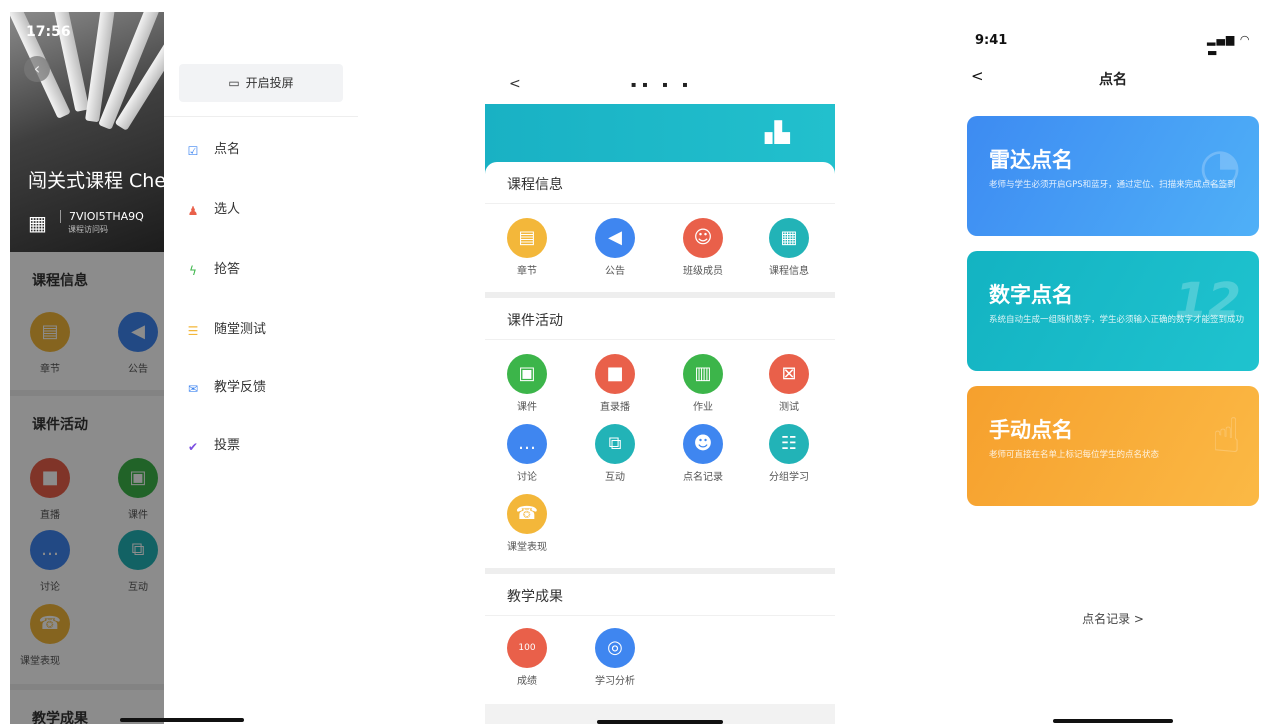  What do you see at coordinates (227, 445) in the screenshot?
I see `drawer-item-label: 投票` at bounding box center [227, 445].